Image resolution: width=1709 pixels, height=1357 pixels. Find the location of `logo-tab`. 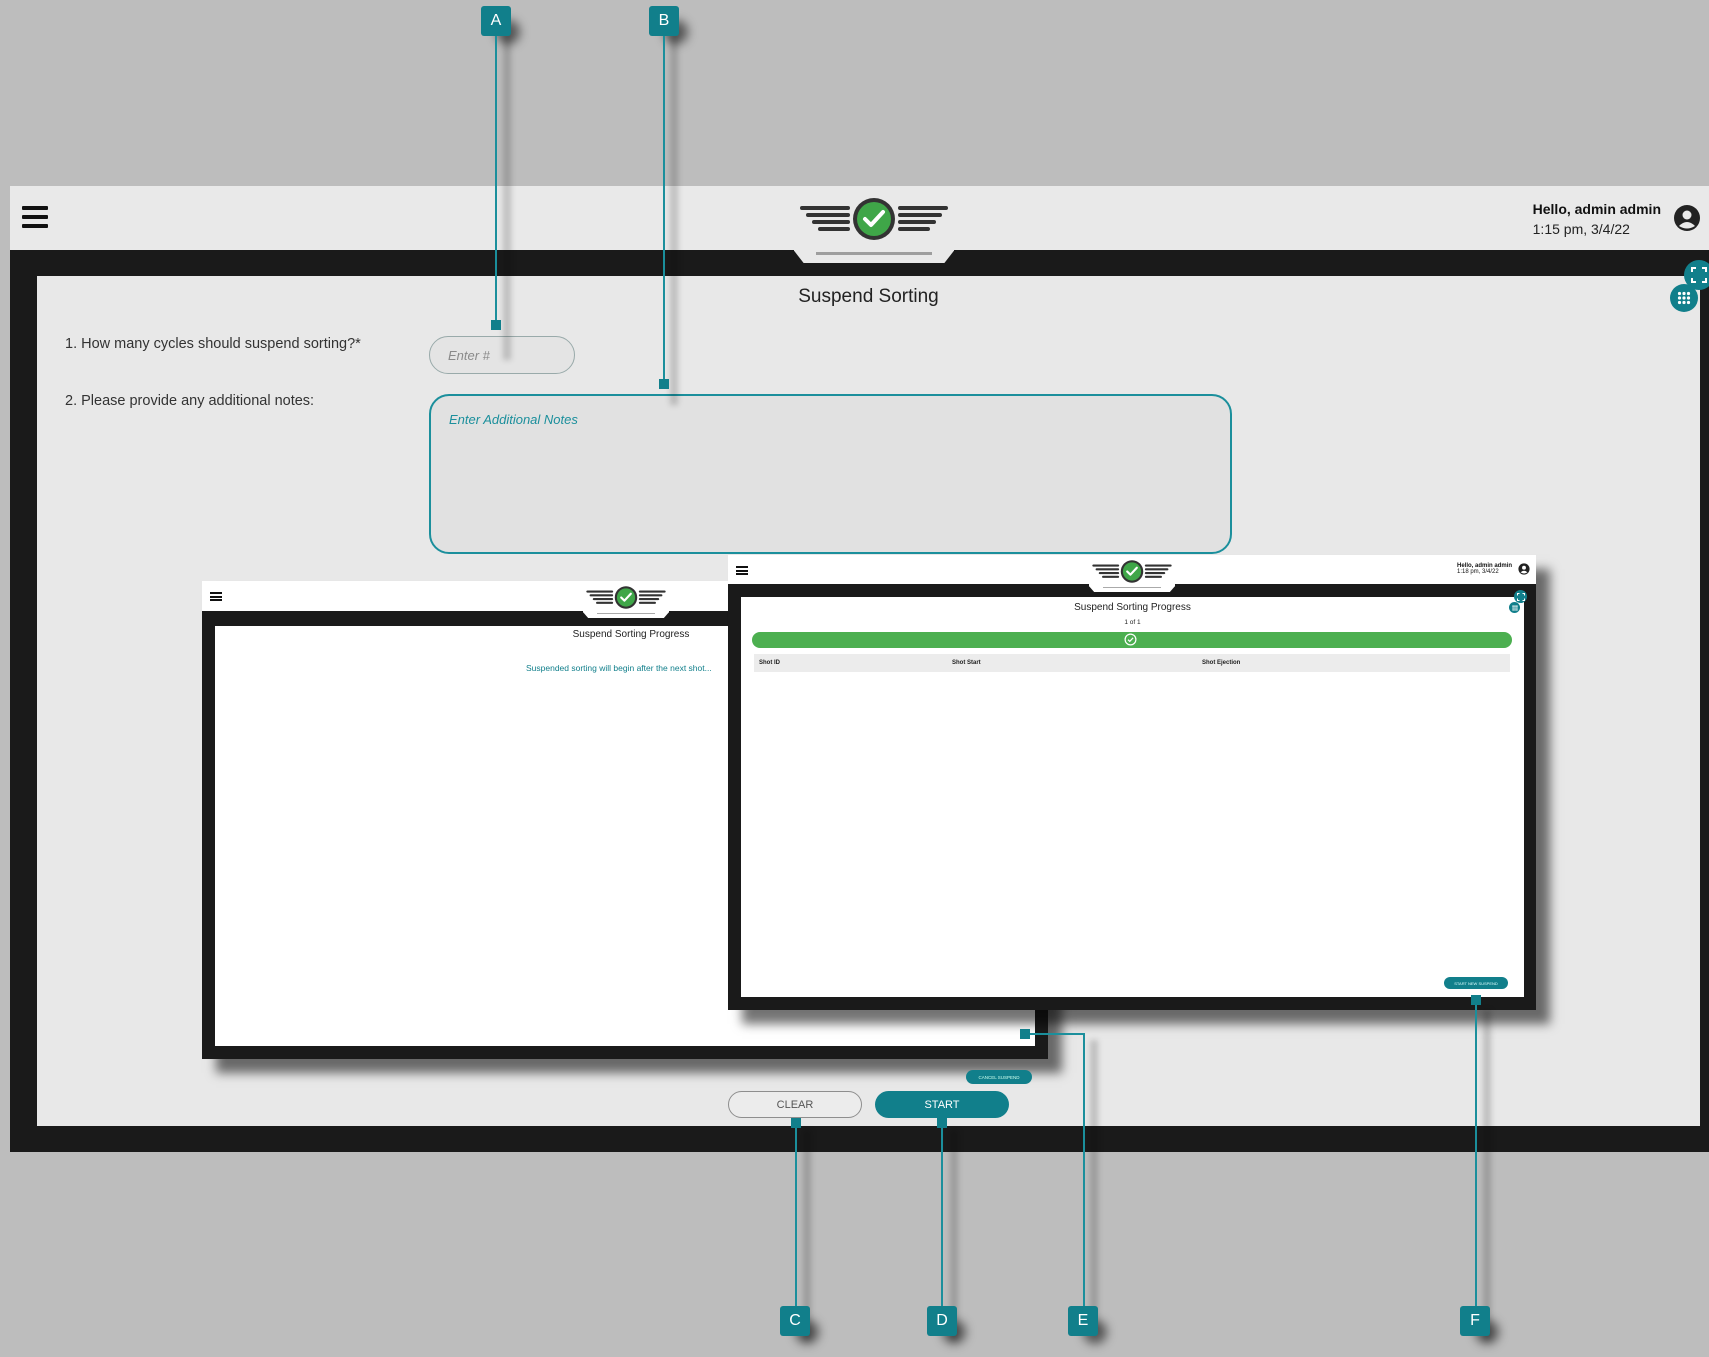

logo-tab is located at coordinates (874, 224).